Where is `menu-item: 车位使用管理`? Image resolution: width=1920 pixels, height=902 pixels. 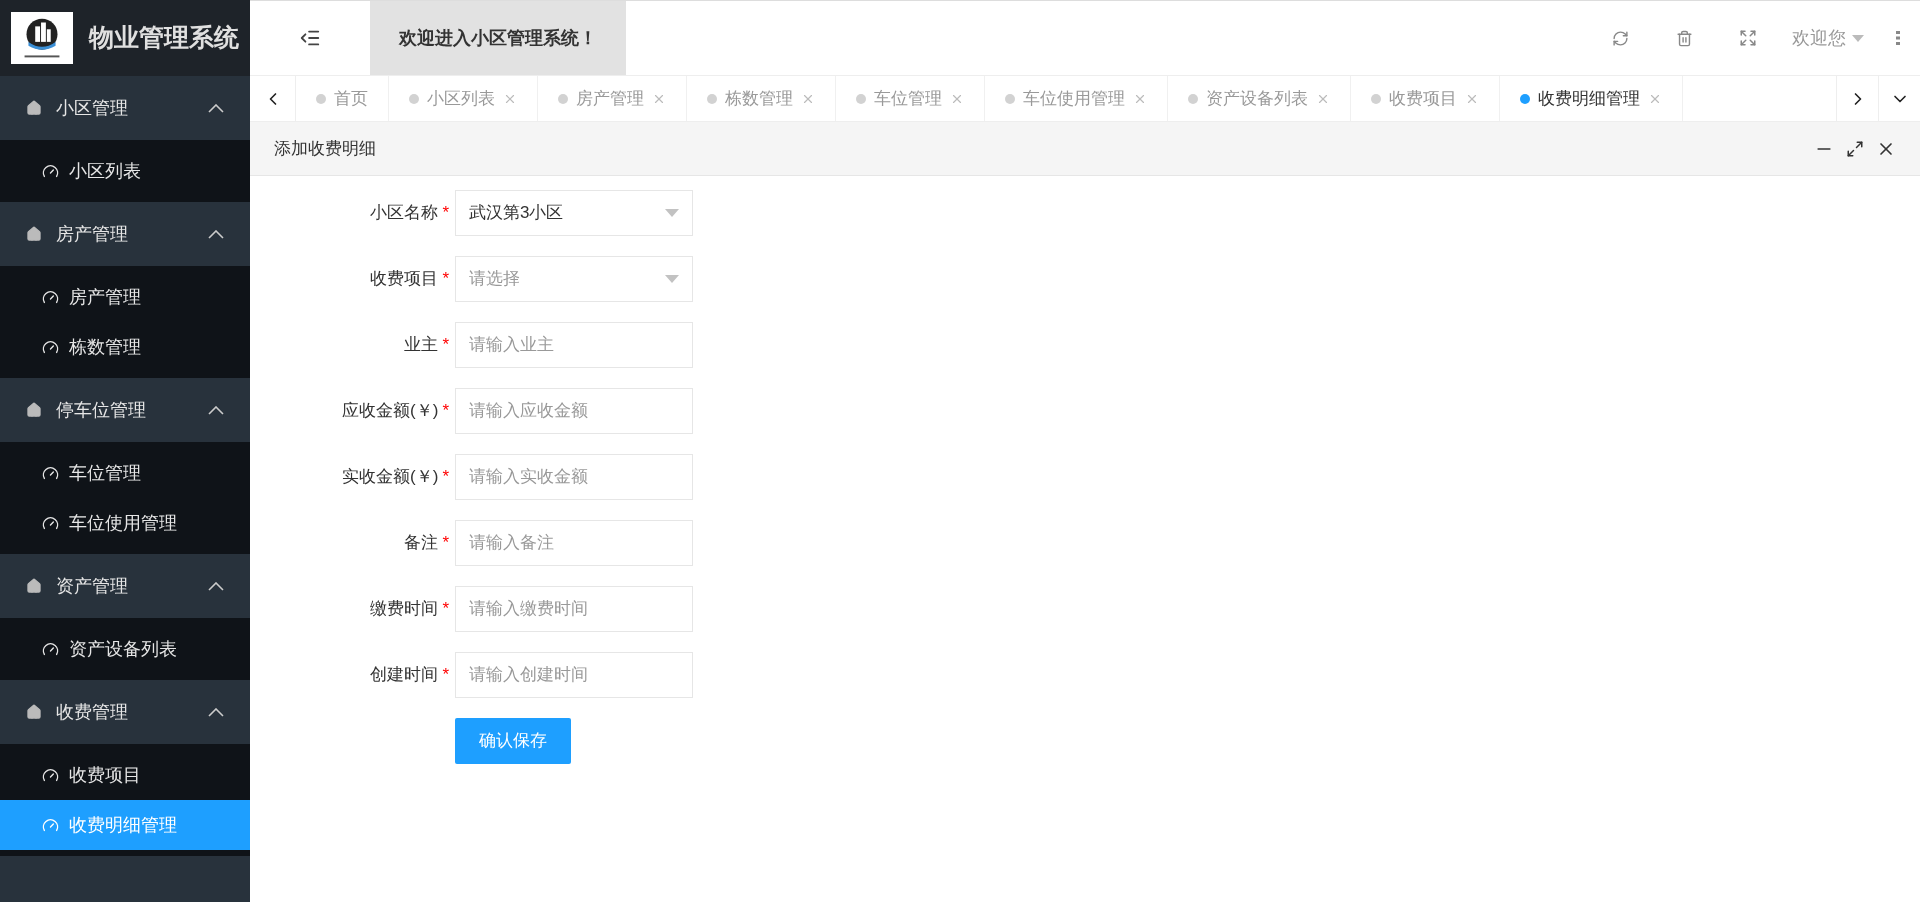
menu-item: 车位使用管理 is located at coordinates (125, 523).